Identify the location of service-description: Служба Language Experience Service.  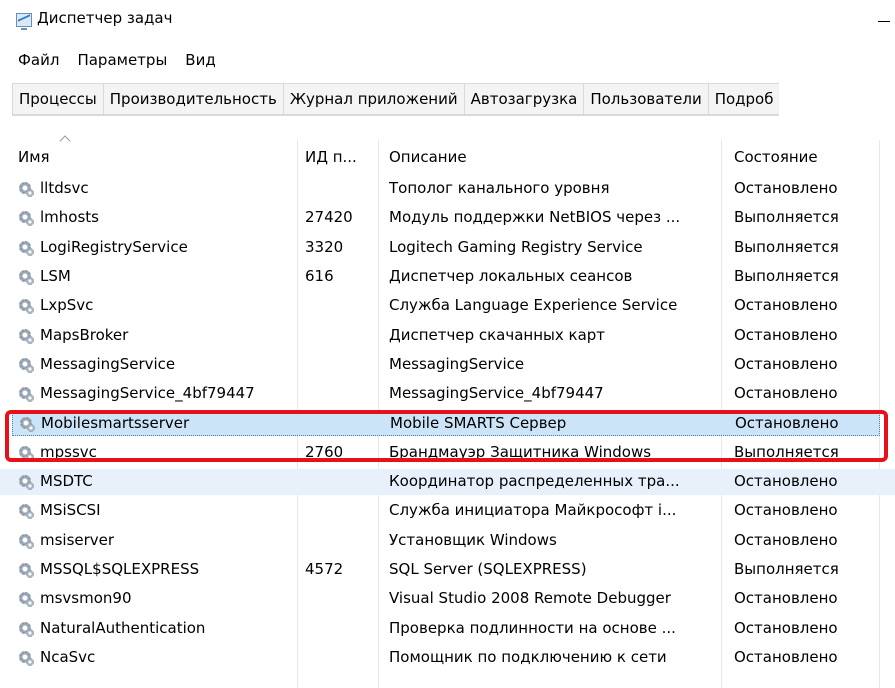
(533, 305).